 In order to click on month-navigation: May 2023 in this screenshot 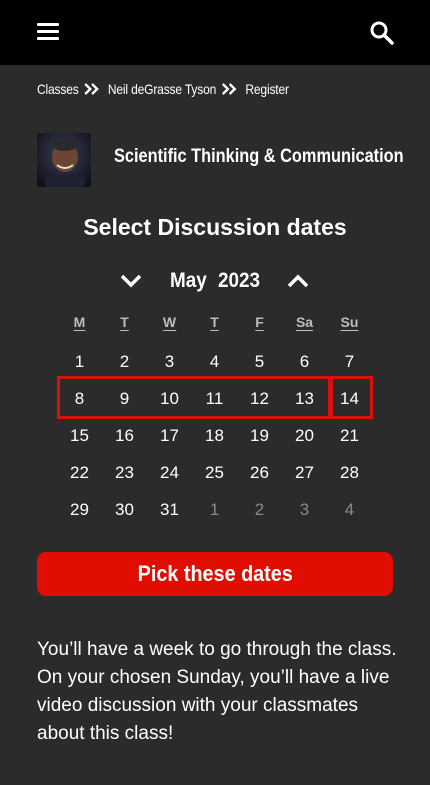, I will do `click(215, 281)`.